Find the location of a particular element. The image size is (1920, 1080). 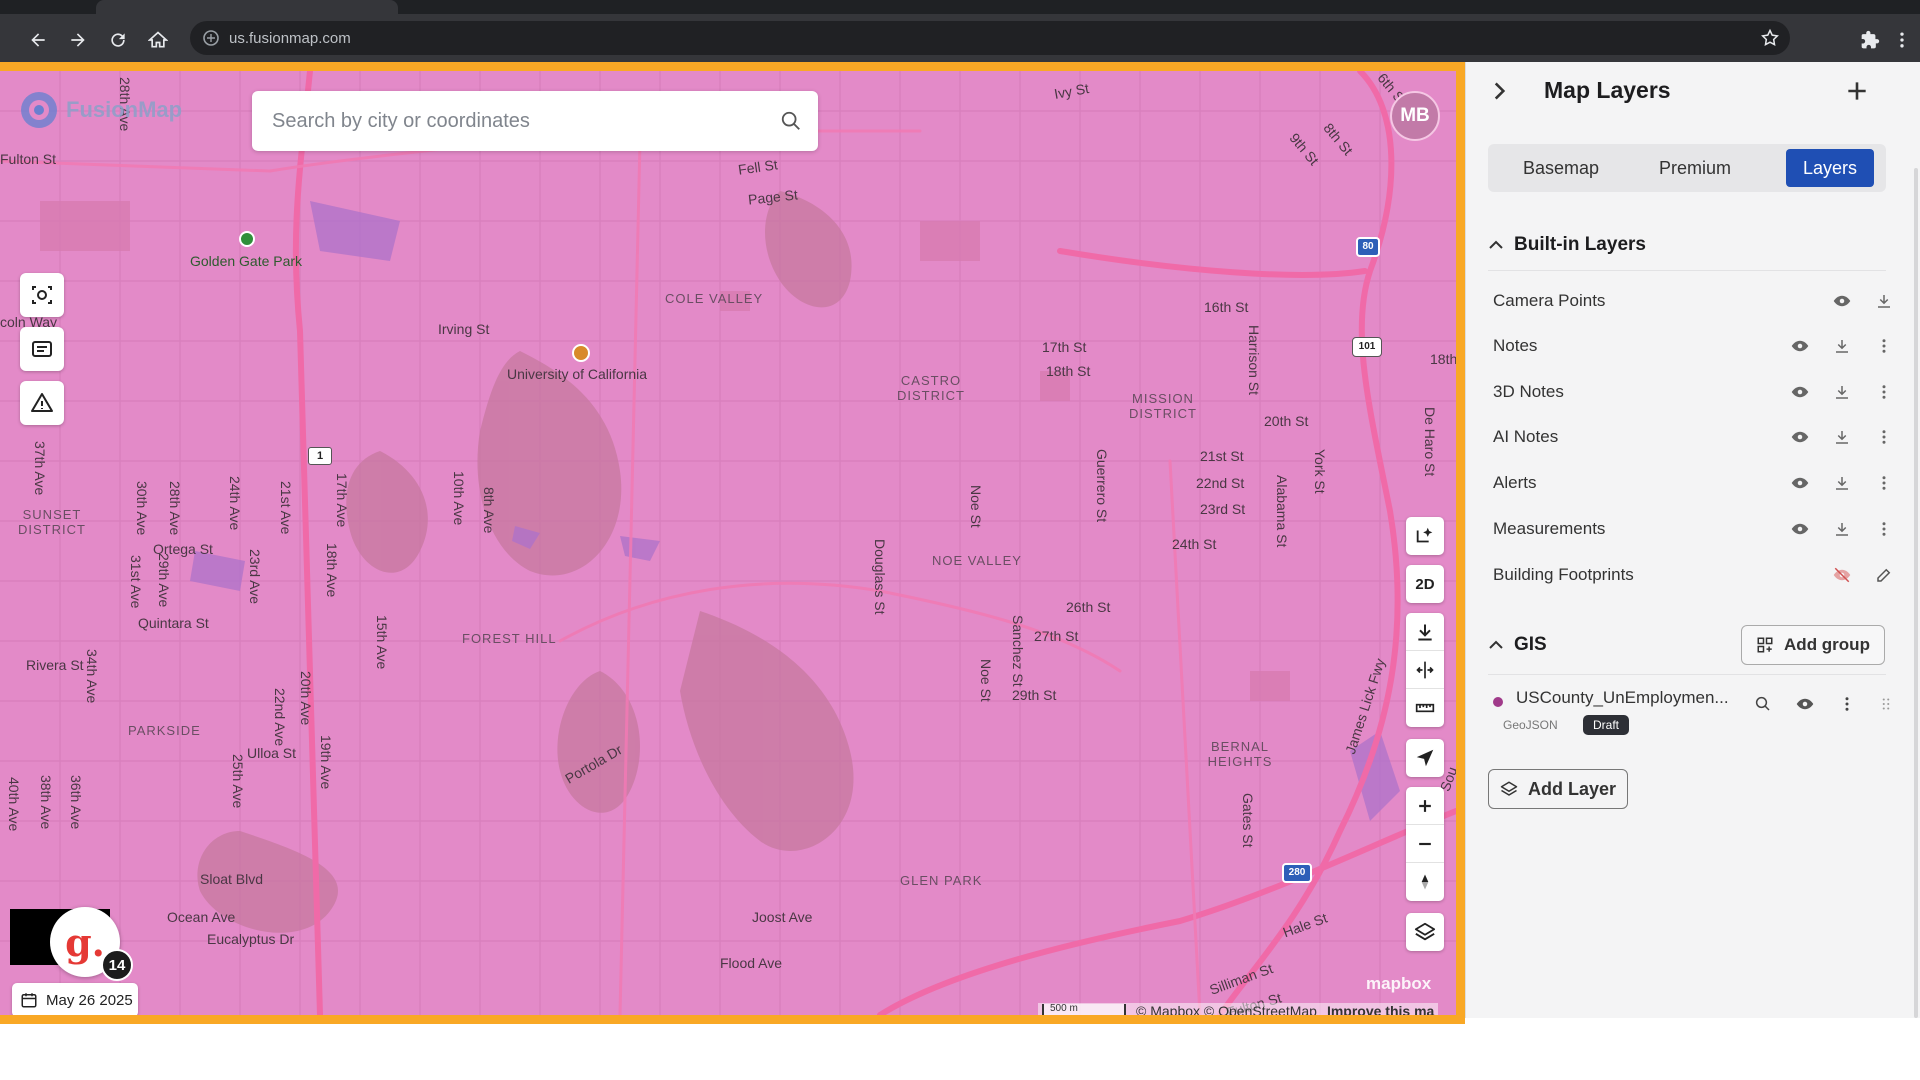

locate-button is located at coordinates (1425, 758).